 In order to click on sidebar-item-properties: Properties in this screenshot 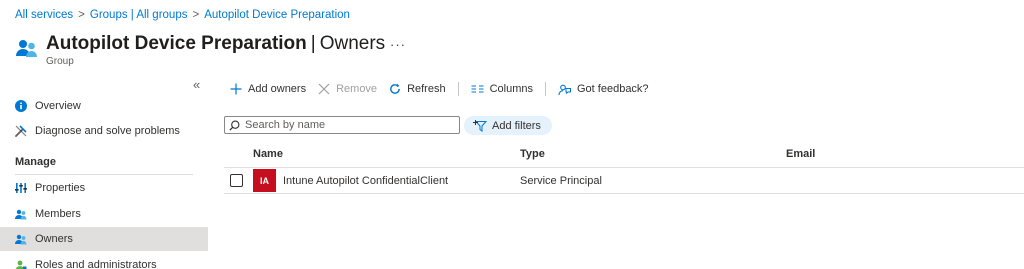, I will do `click(104, 188)`.